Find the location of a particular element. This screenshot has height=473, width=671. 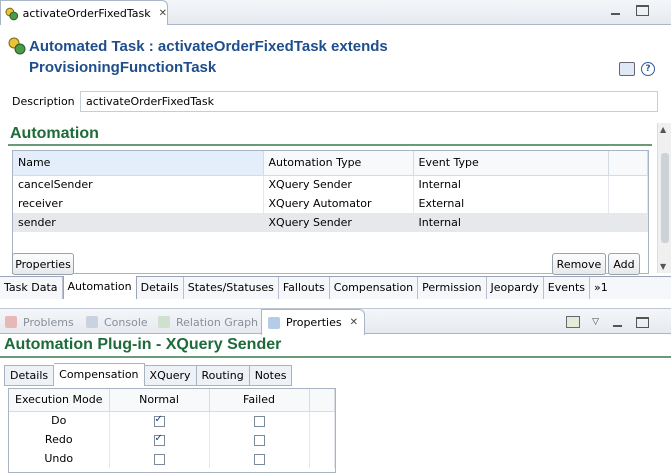

add-button: Add is located at coordinates (624, 264).